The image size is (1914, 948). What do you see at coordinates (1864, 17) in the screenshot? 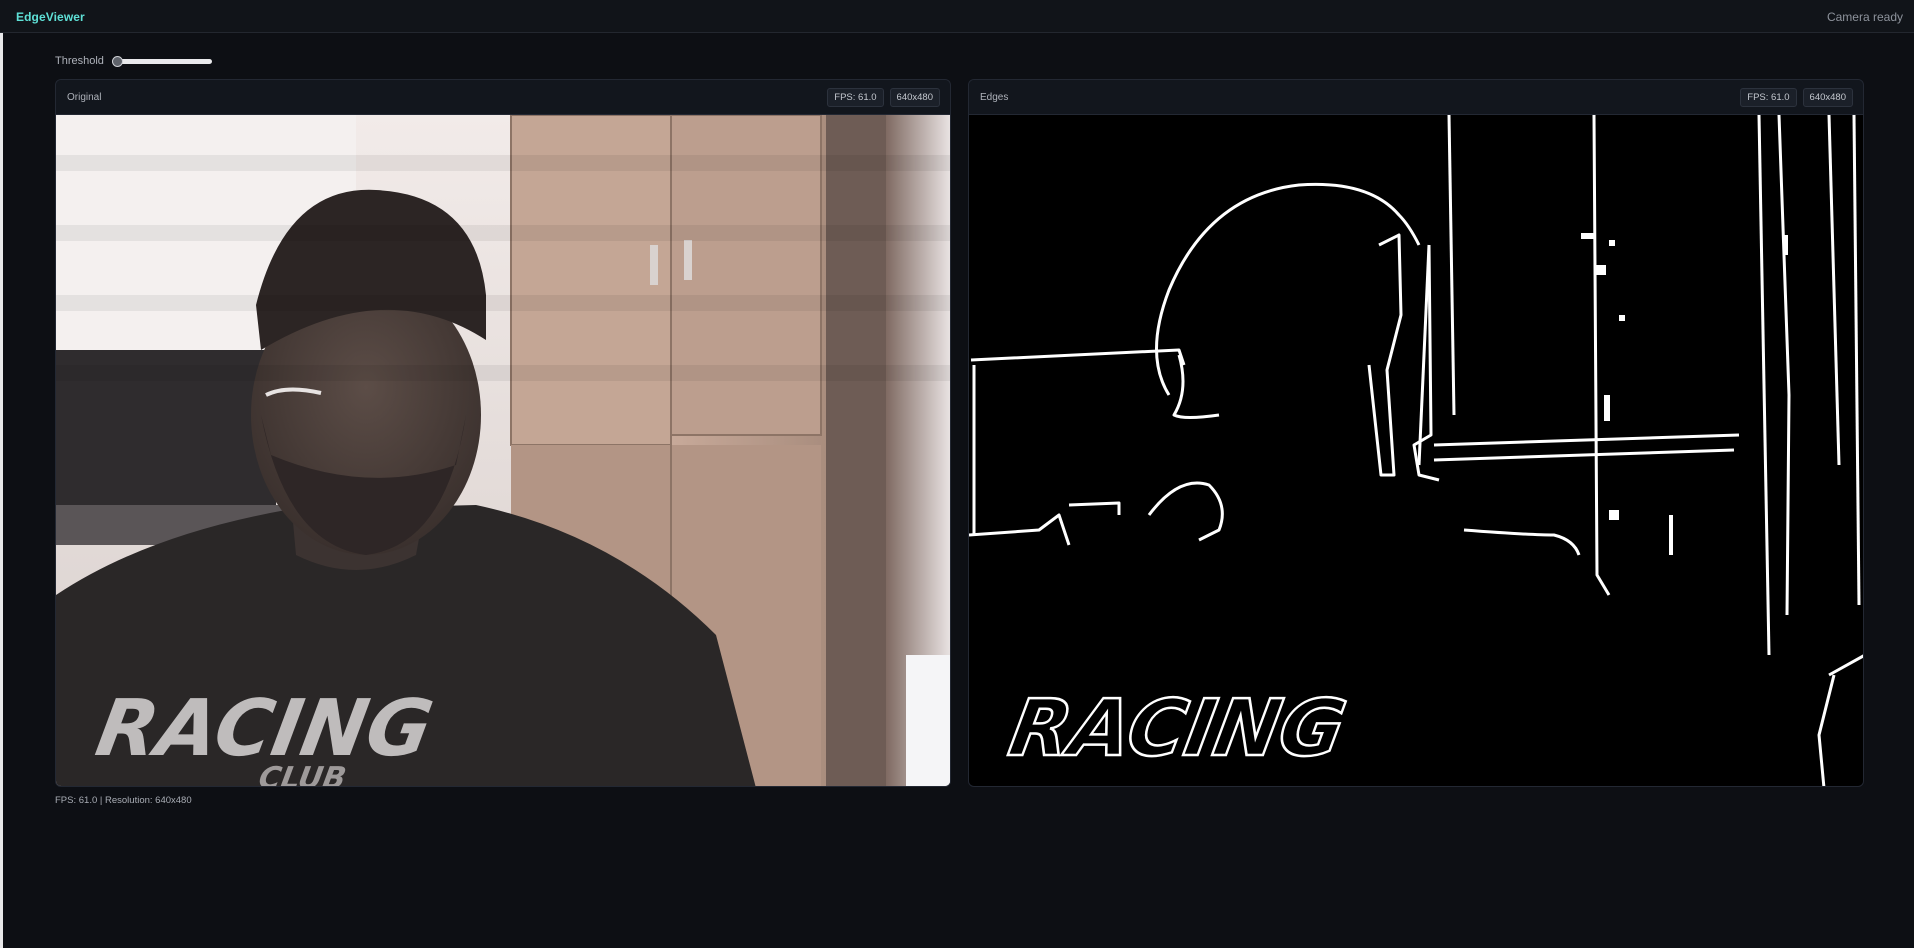
I see `camera-status: Camera ready` at bounding box center [1864, 17].